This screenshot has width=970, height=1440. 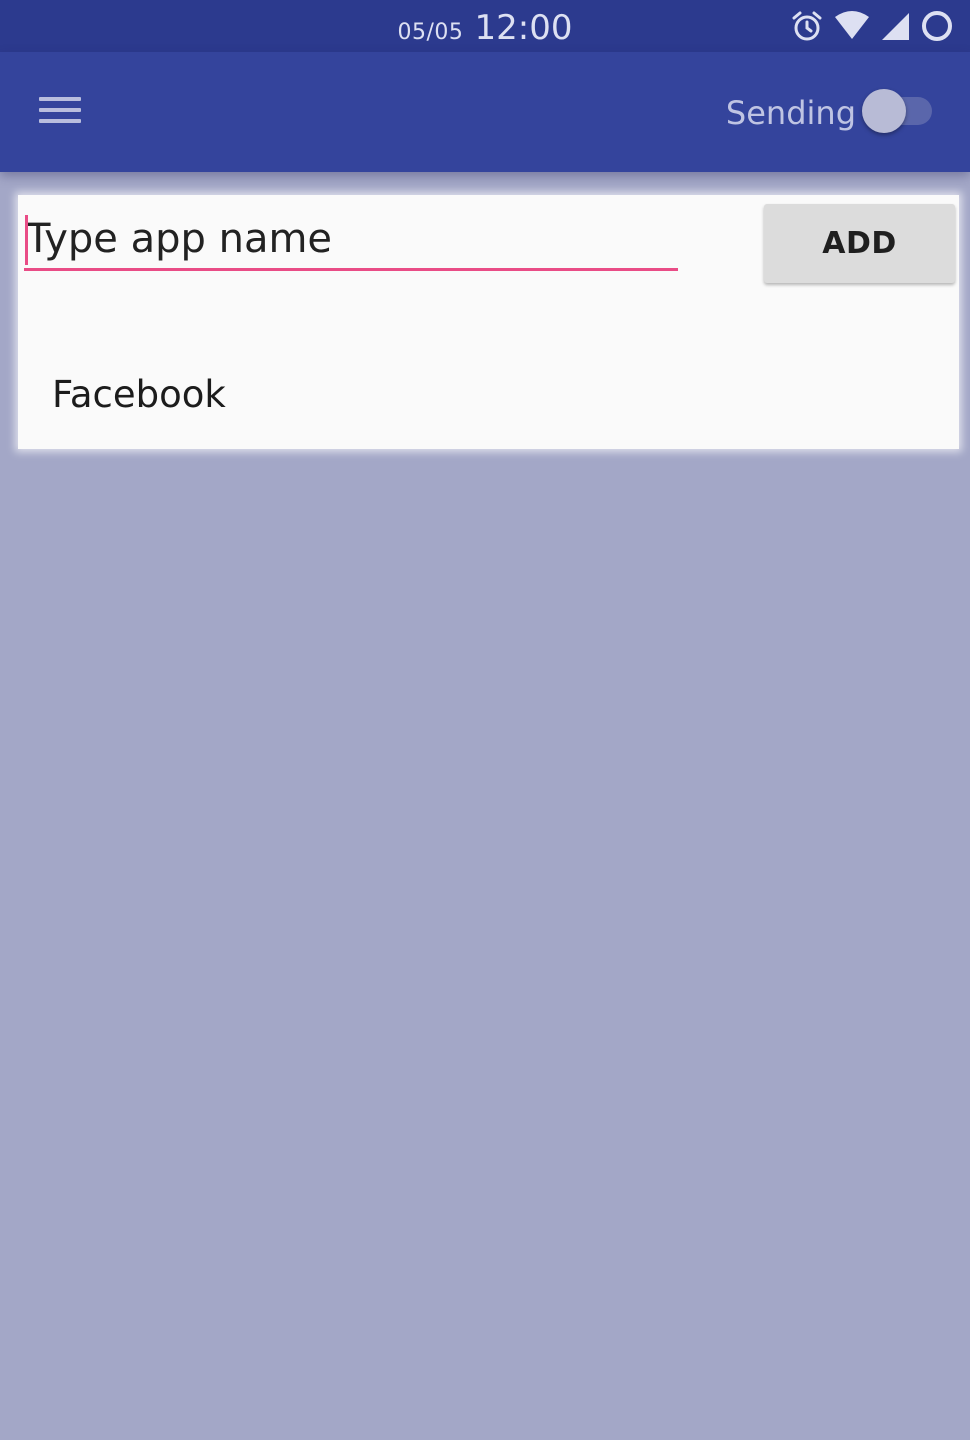 What do you see at coordinates (895, 26) in the screenshot?
I see `signal-icon` at bounding box center [895, 26].